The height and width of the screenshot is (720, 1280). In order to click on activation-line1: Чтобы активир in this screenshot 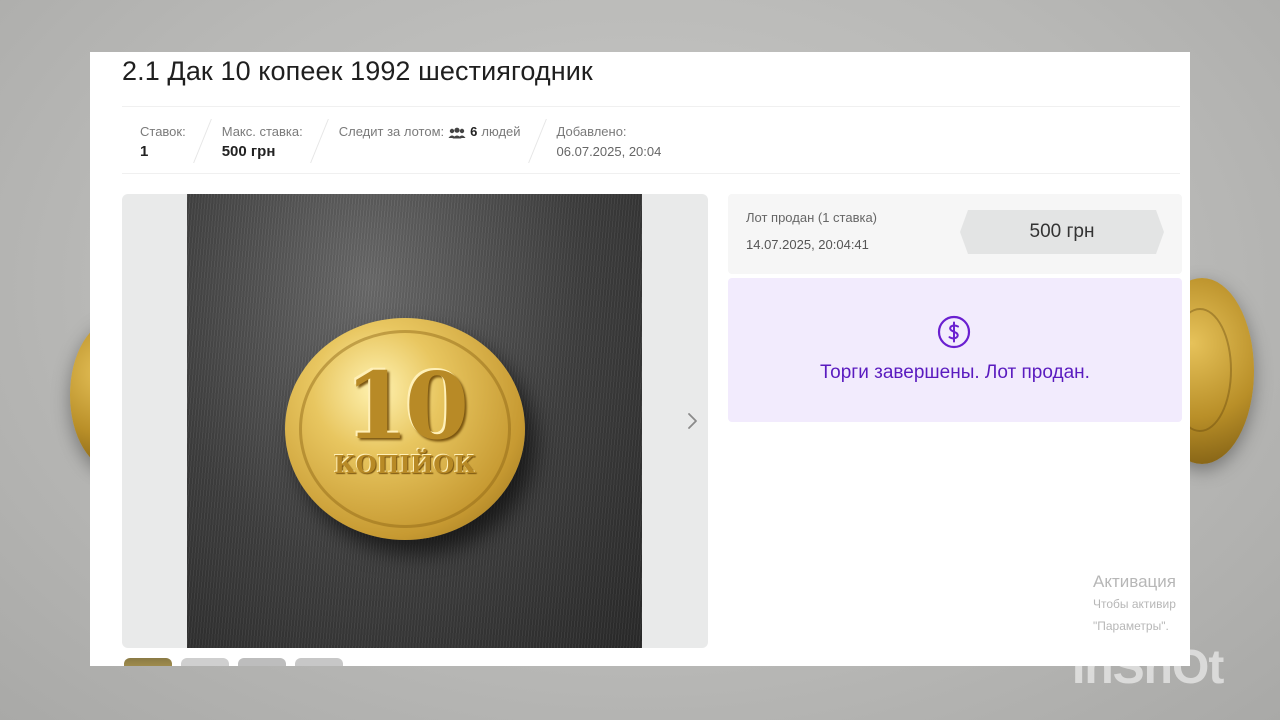, I will do `click(1134, 604)`.